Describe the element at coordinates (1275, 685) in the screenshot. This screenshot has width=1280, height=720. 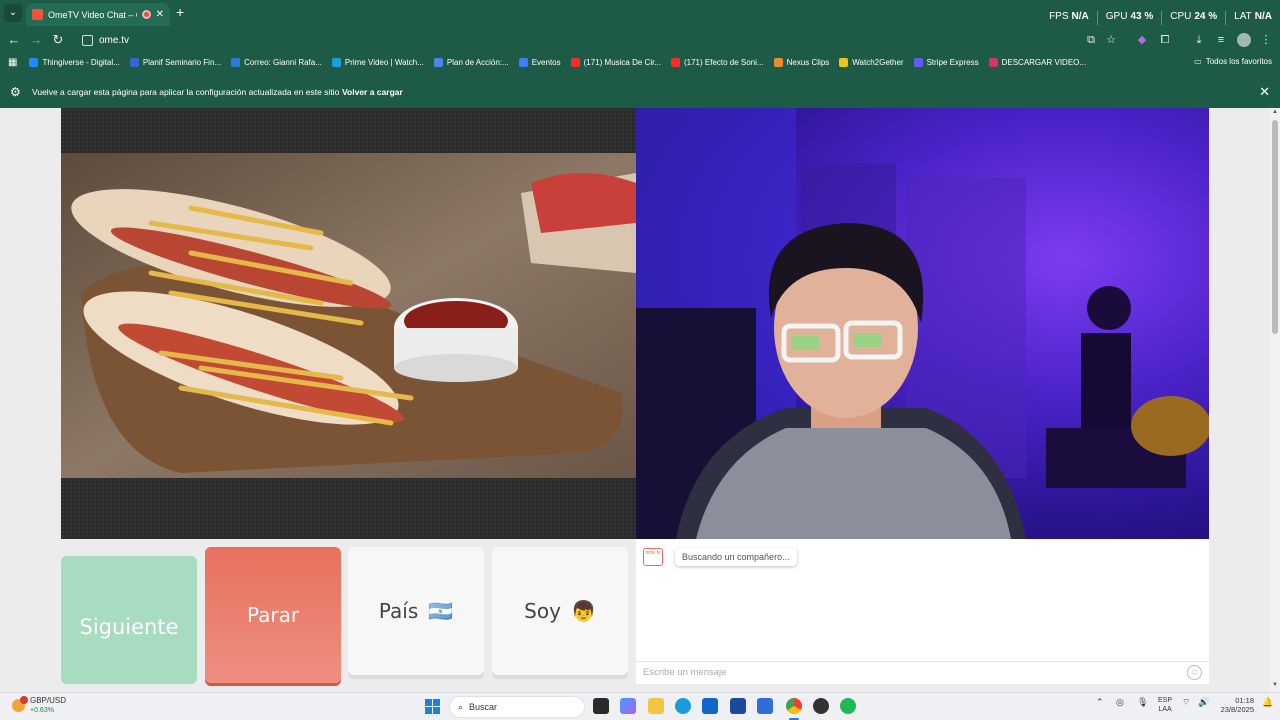
I see `scroll-down-icon: ▼` at that location.